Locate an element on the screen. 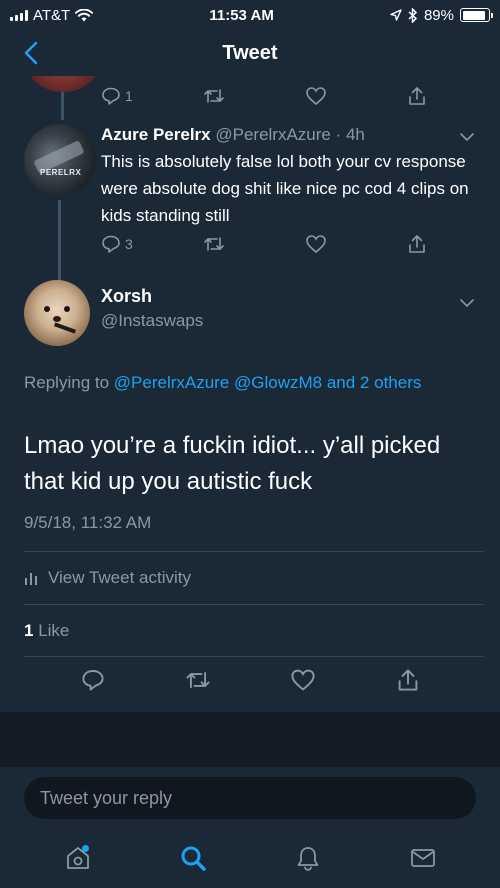 This screenshot has height=888, width=500. tweet-header: Azure Perelrx @PerelrxAzure · 4h is located at coordinates (286, 135).